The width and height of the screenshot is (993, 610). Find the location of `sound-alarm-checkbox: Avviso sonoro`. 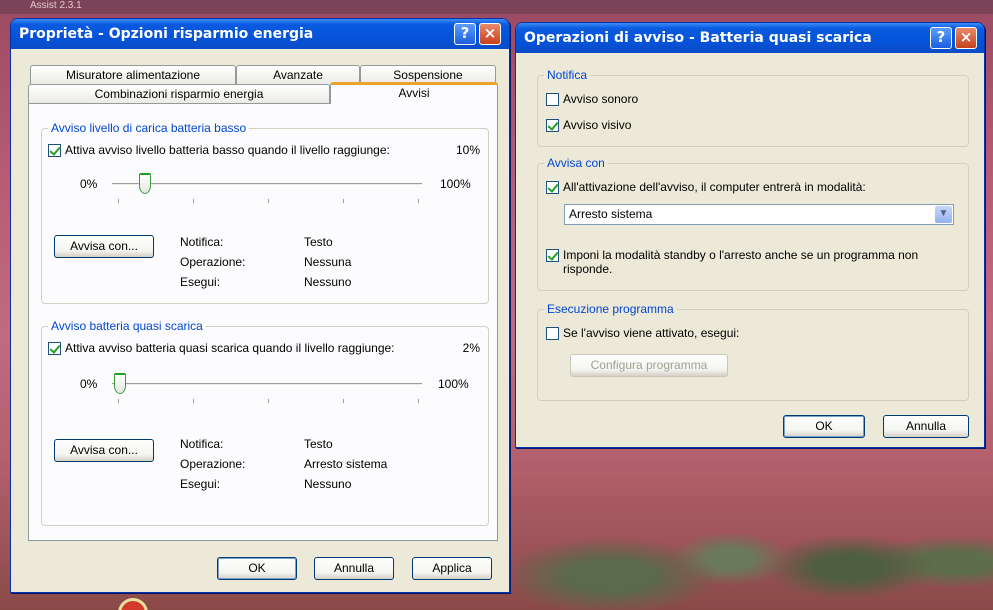

sound-alarm-checkbox: Avviso sonoro is located at coordinates (592, 99).